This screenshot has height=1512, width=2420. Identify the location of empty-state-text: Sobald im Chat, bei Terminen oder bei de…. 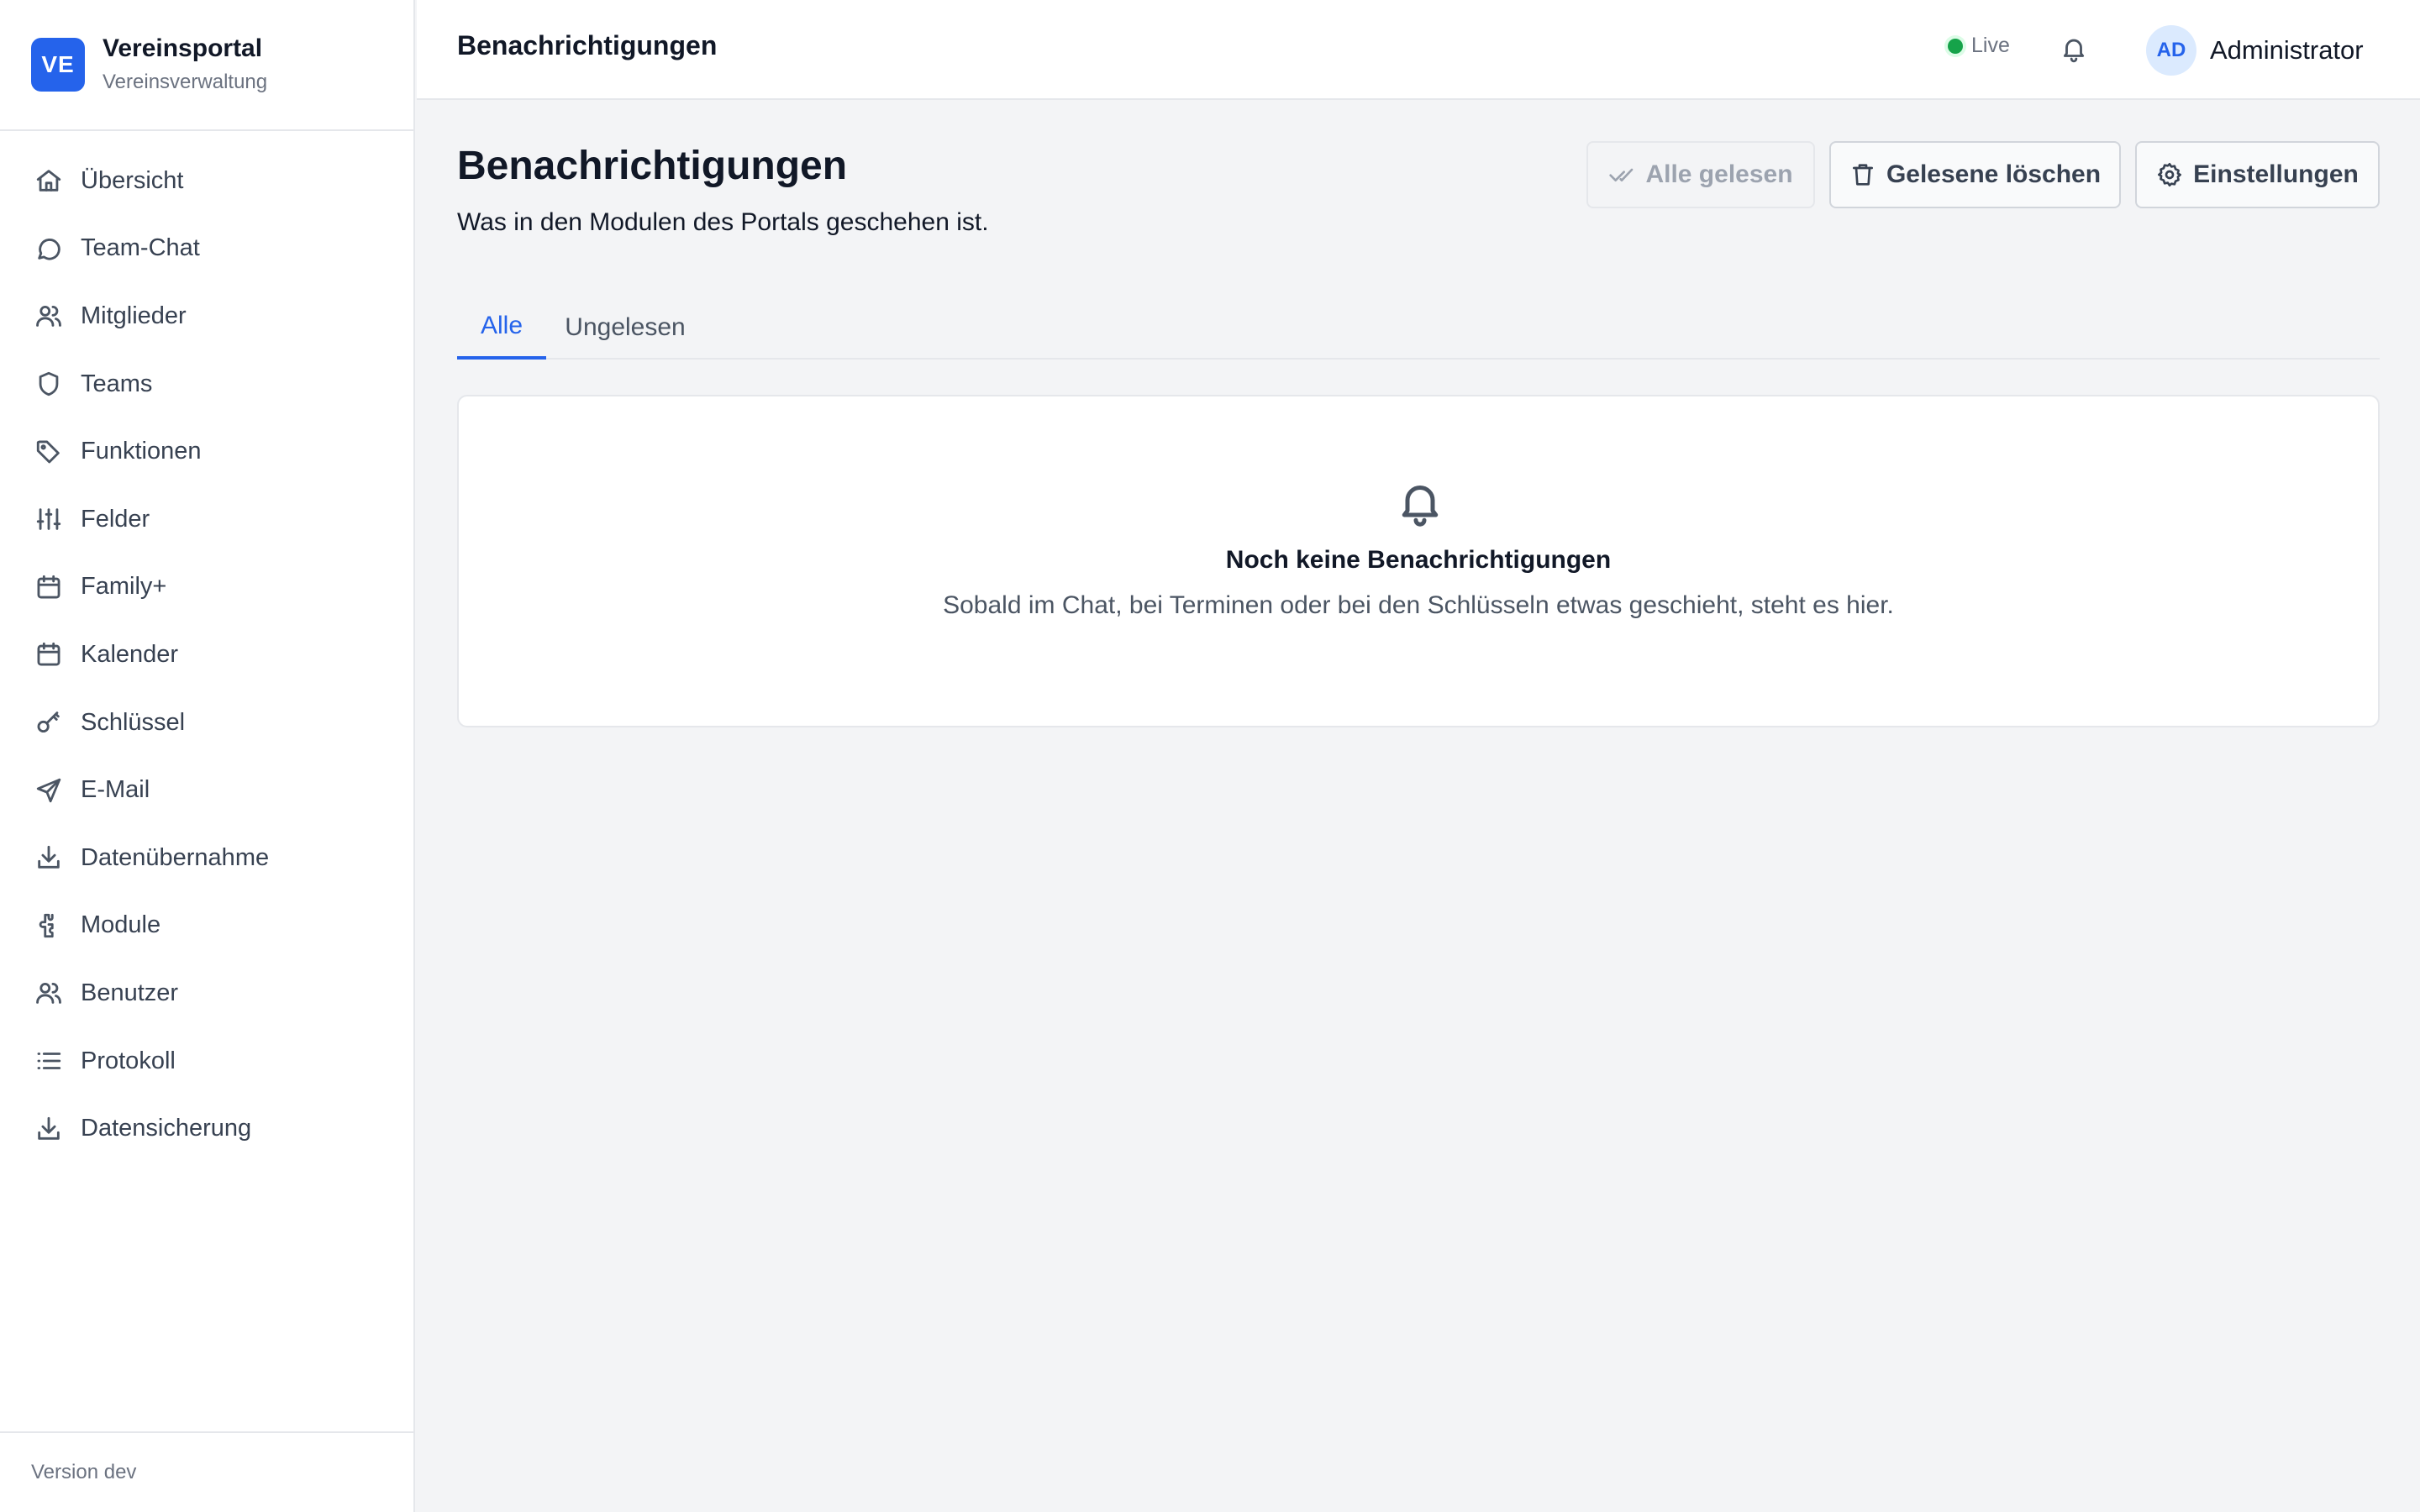
(1418, 605).